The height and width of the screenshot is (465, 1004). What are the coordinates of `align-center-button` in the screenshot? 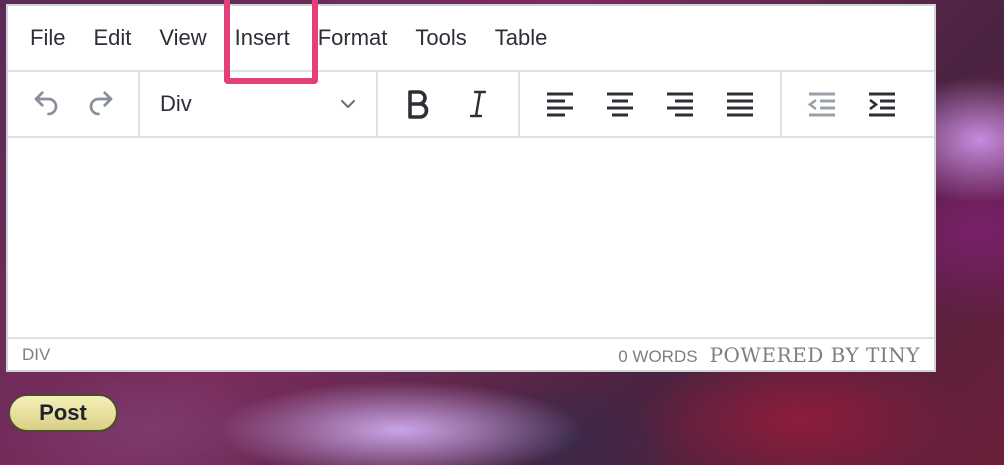 It's located at (620, 104).